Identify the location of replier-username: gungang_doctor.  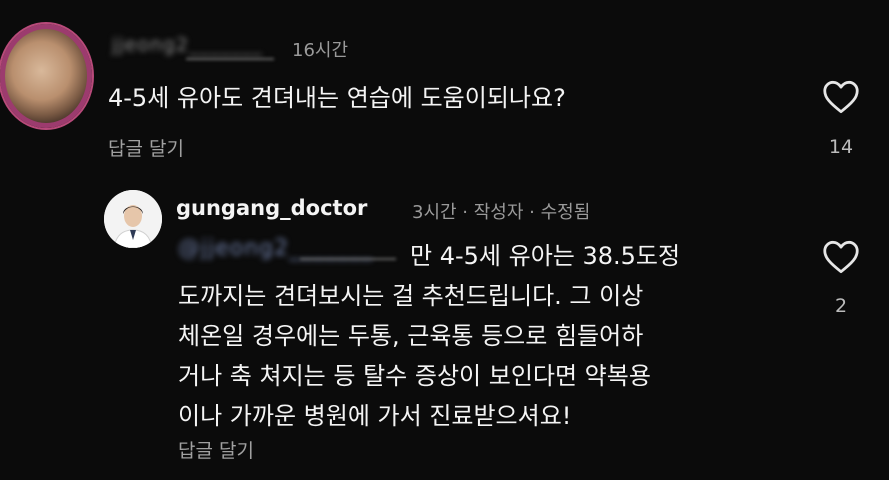
(271, 208).